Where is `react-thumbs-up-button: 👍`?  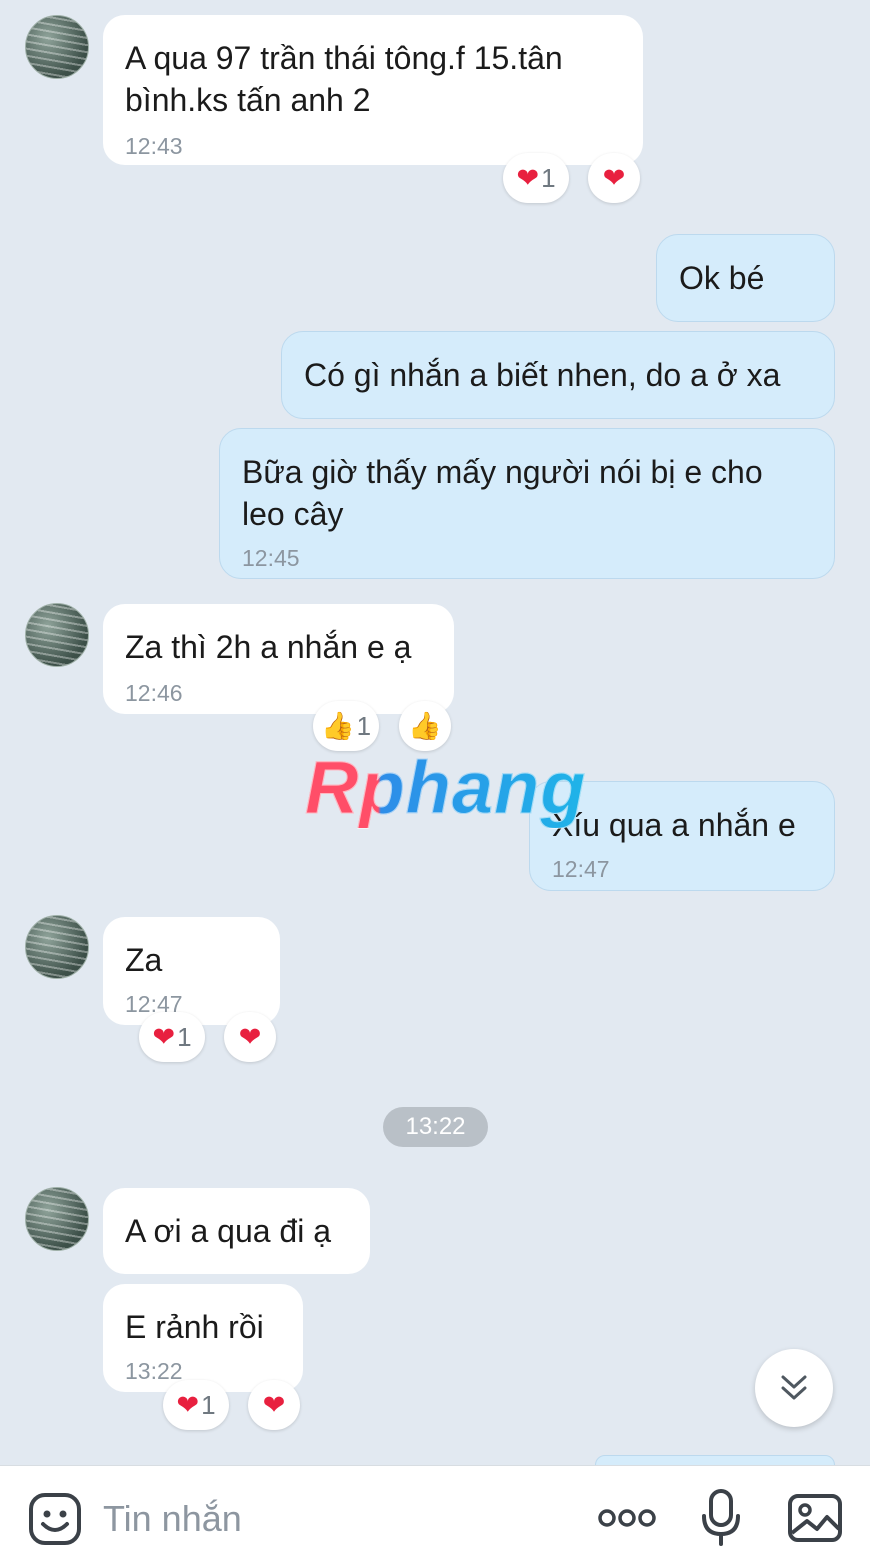 react-thumbs-up-button: 👍 is located at coordinates (425, 726).